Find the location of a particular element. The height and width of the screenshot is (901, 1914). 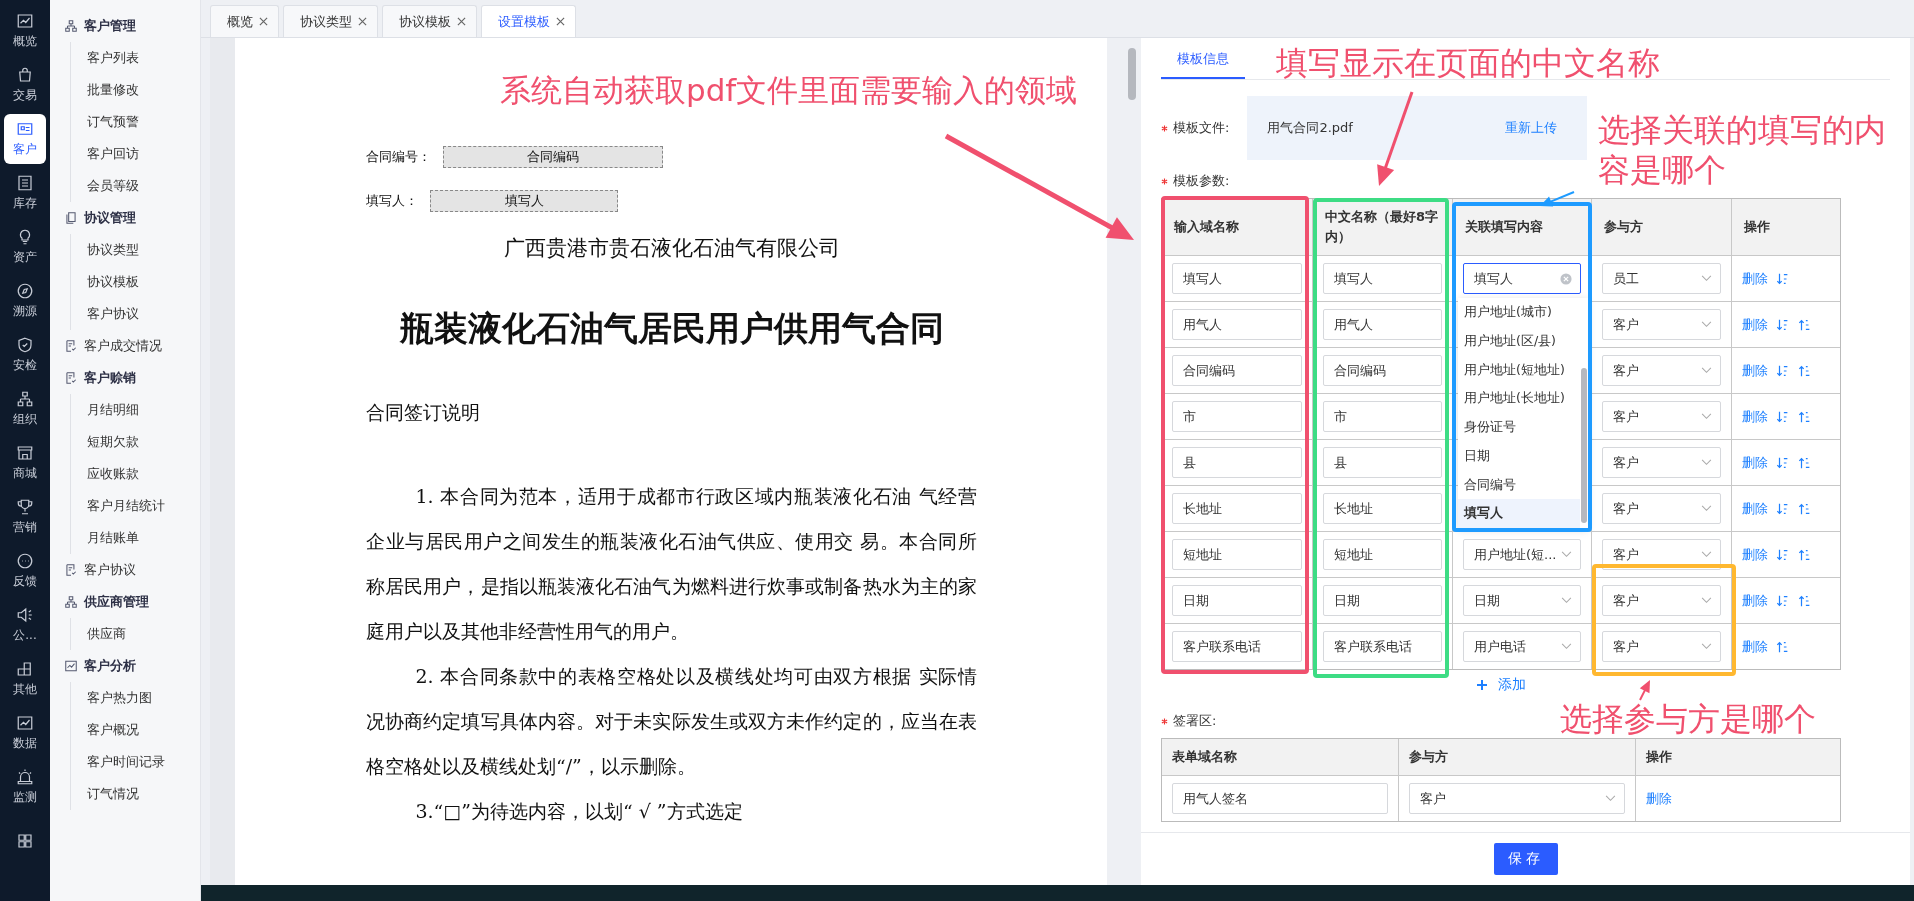

menu-group-title: 协议管理 is located at coordinates (110, 218).